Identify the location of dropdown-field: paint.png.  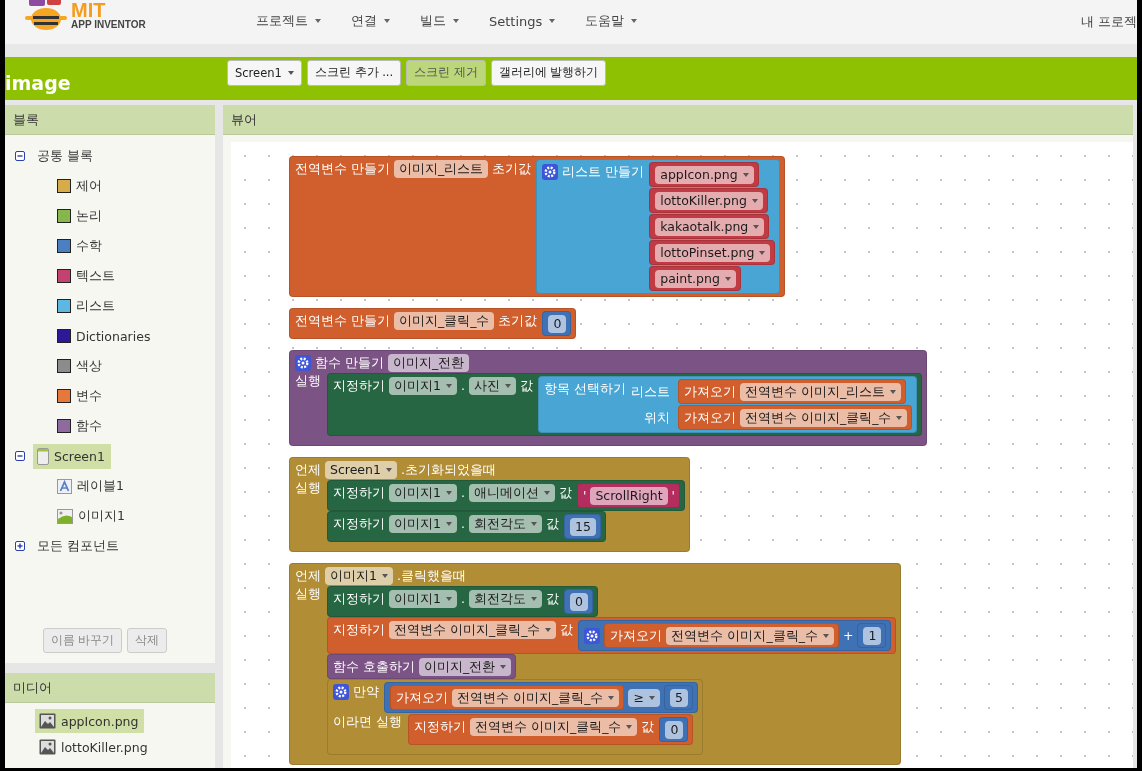
(695, 278).